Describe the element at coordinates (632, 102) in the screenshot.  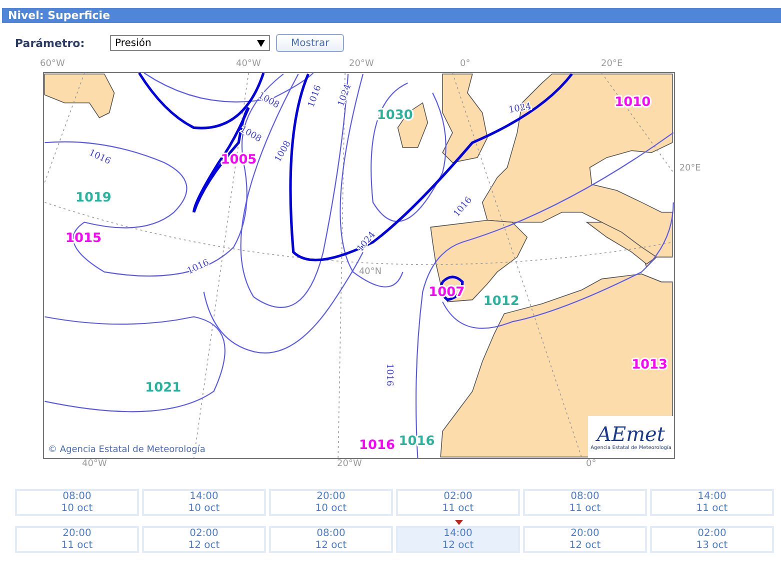
I see `pressure-value: 1010` at that location.